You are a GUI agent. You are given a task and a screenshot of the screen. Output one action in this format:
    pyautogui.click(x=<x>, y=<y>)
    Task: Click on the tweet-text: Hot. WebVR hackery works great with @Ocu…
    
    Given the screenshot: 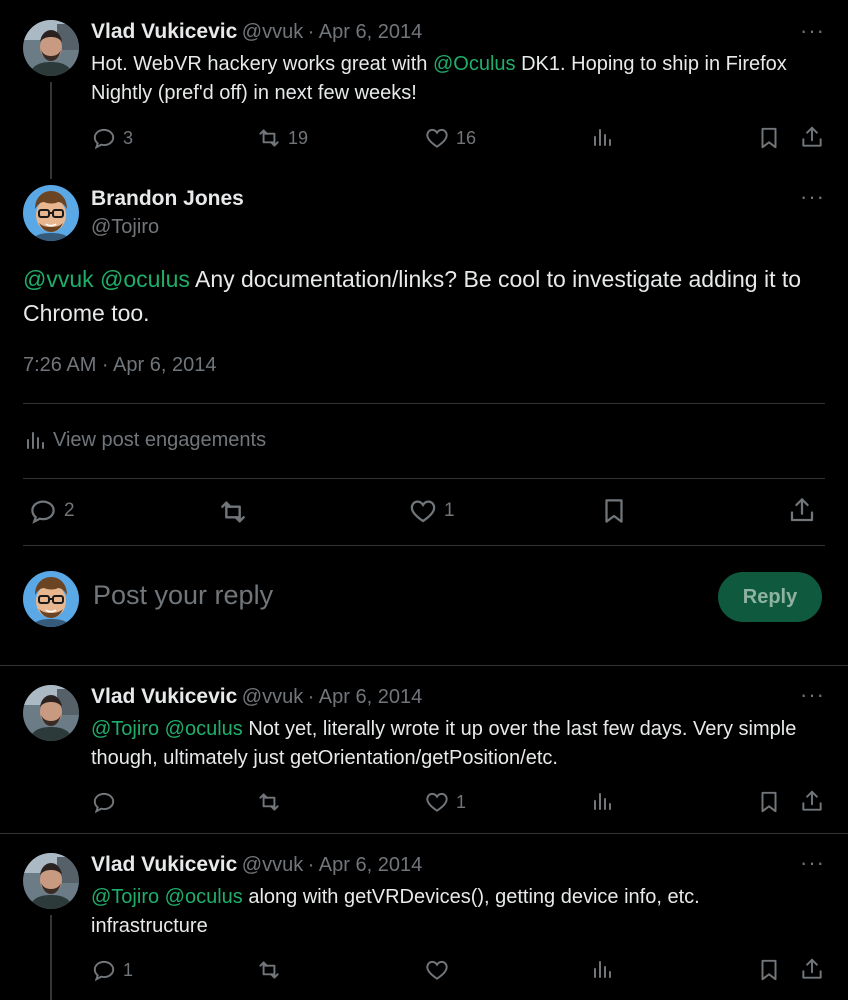 What is the action you would take?
    pyautogui.click(x=451, y=79)
    